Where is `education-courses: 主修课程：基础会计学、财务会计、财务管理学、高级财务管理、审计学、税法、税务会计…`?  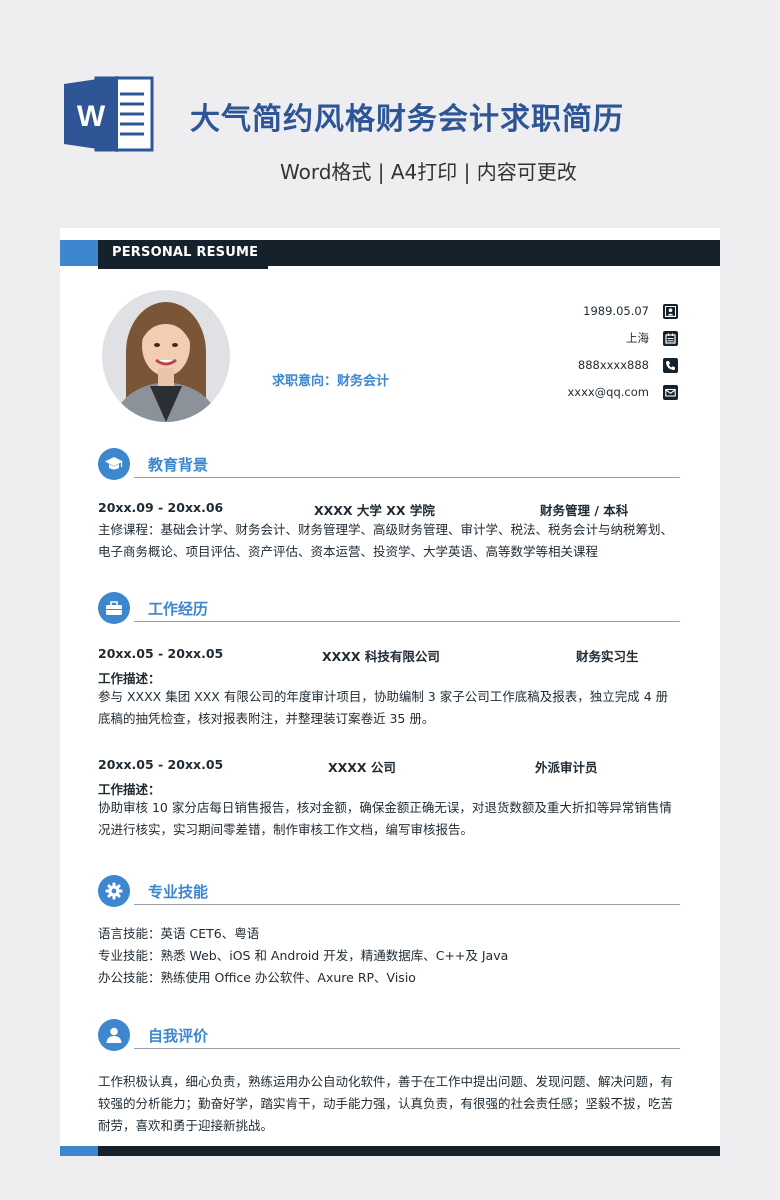 education-courses: 主修课程：基础会计学、财务会计、财务管理学、高级财务管理、审计学、税法、税务会计… is located at coordinates (386, 540).